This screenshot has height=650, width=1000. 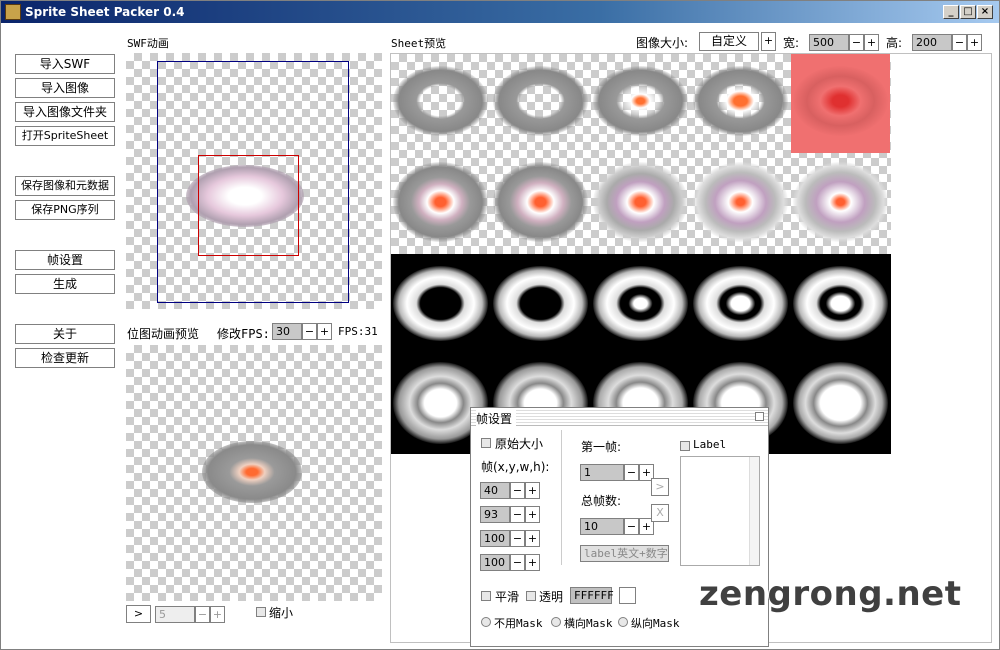 What do you see at coordinates (532, 490) in the screenshot?
I see `rect-x-increment: +` at bounding box center [532, 490].